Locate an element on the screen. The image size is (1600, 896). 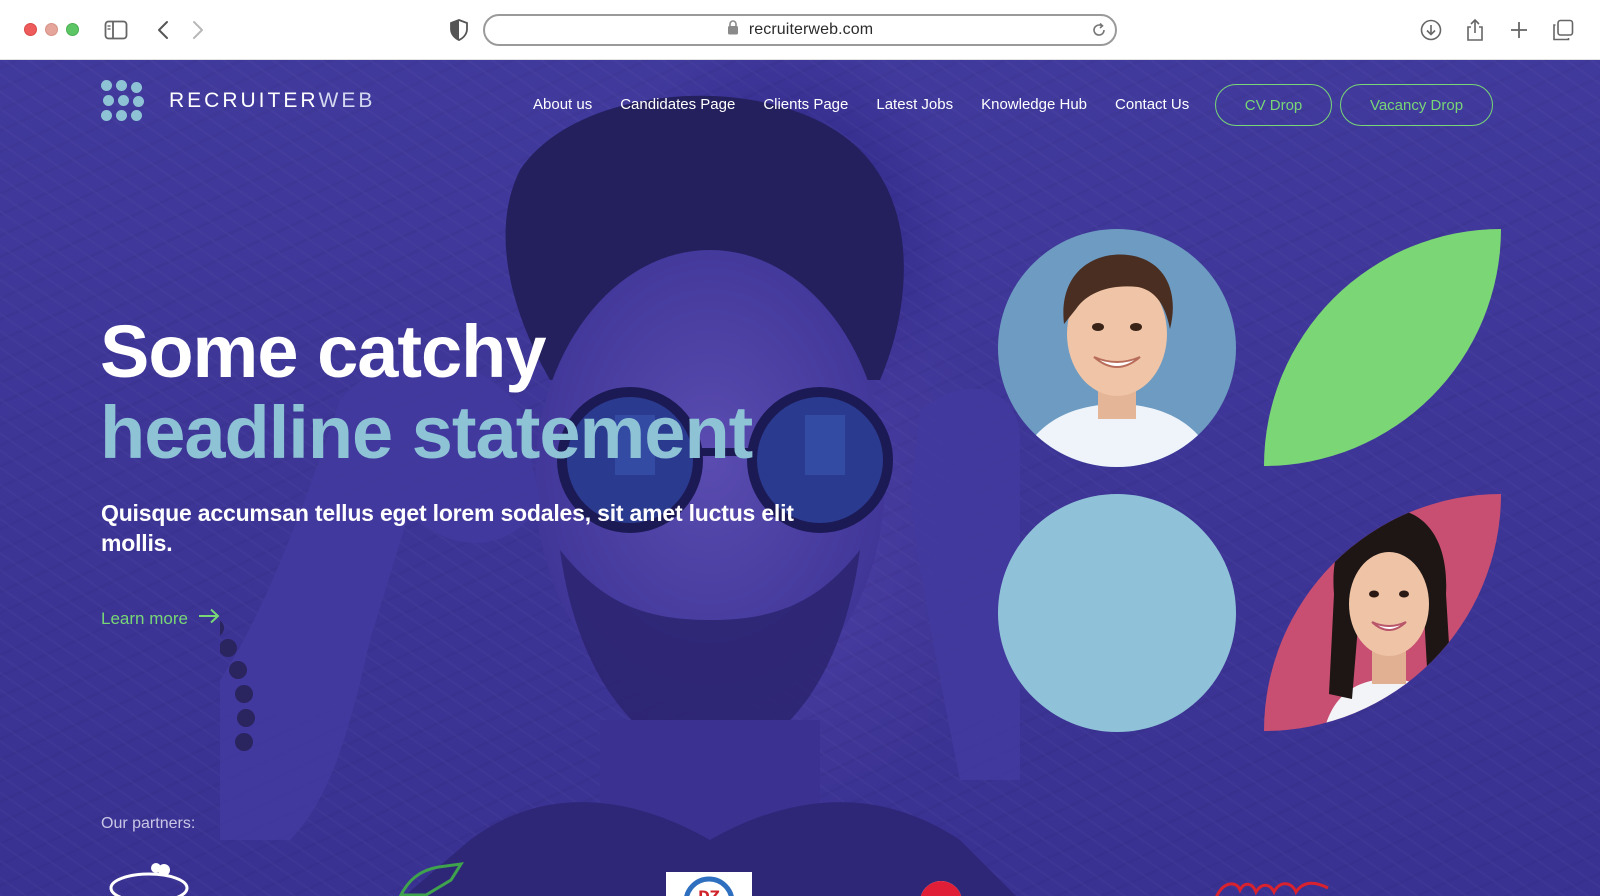
nav-latest-jobs: Latest Jobs is located at coordinates (914, 104).